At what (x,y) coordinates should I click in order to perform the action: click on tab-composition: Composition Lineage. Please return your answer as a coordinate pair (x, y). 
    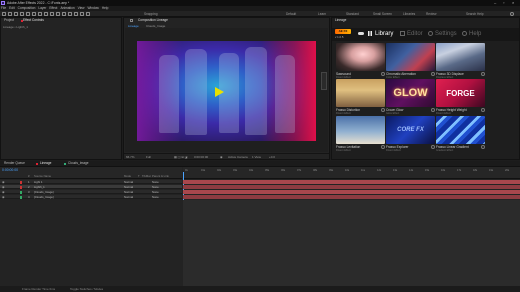
    Looking at the image, I should click on (153, 20).